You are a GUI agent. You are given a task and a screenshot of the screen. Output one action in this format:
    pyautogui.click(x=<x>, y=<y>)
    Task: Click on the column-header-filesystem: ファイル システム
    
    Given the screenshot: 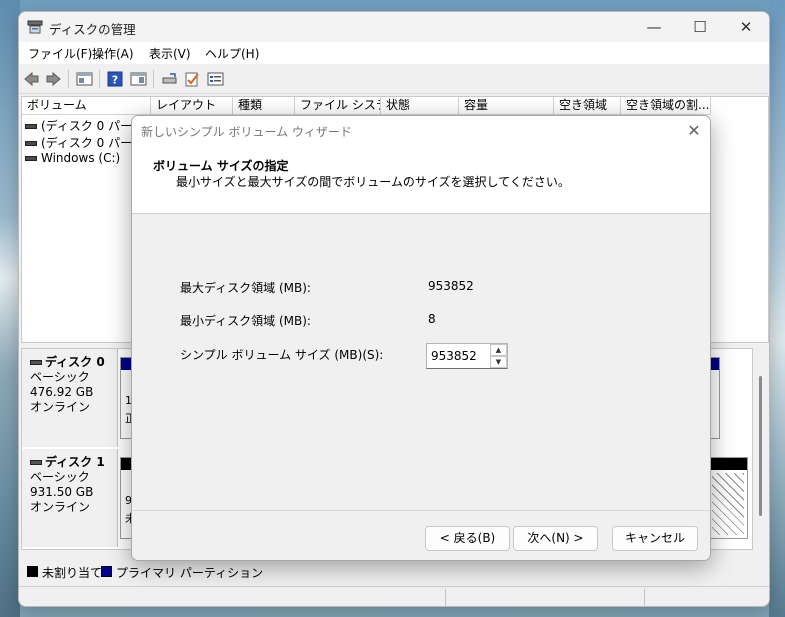 What is the action you would take?
    pyautogui.click(x=338, y=106)
    